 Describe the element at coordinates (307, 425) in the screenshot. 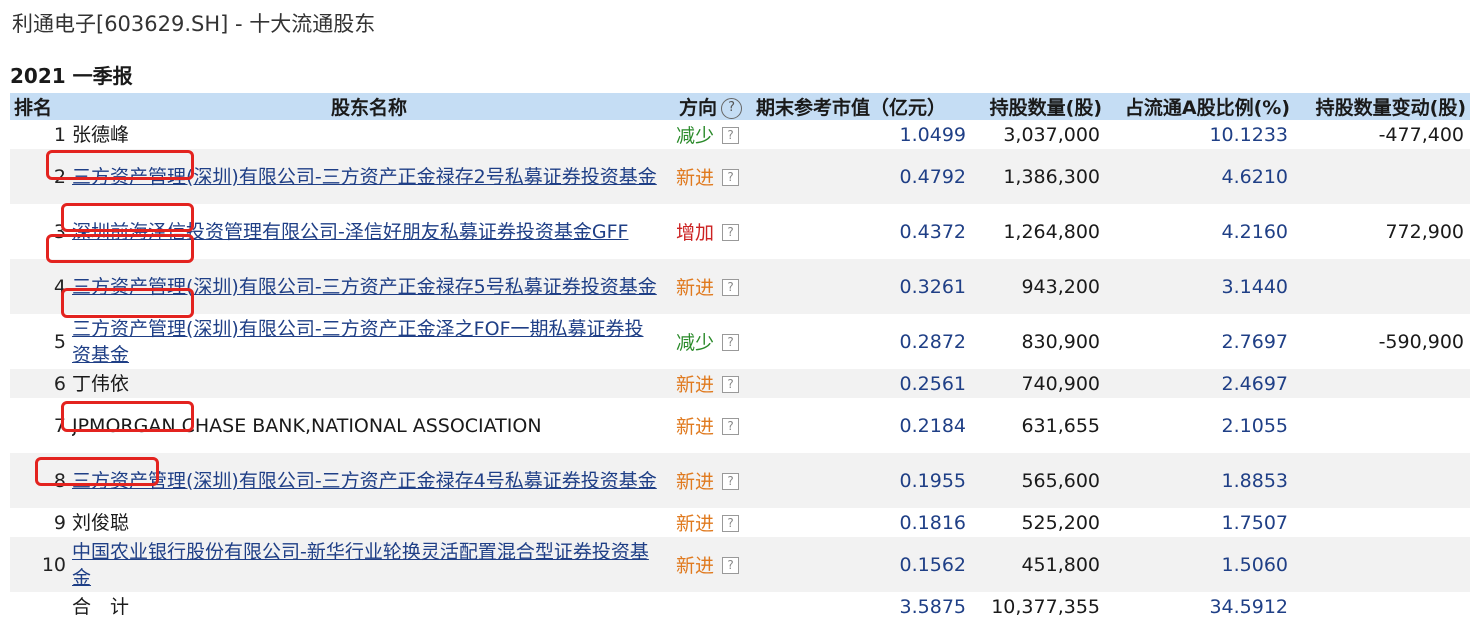

I see `holder-name: JPMORGAN CHASE BANK,NATIONAL ASSOCIATION` at that location.